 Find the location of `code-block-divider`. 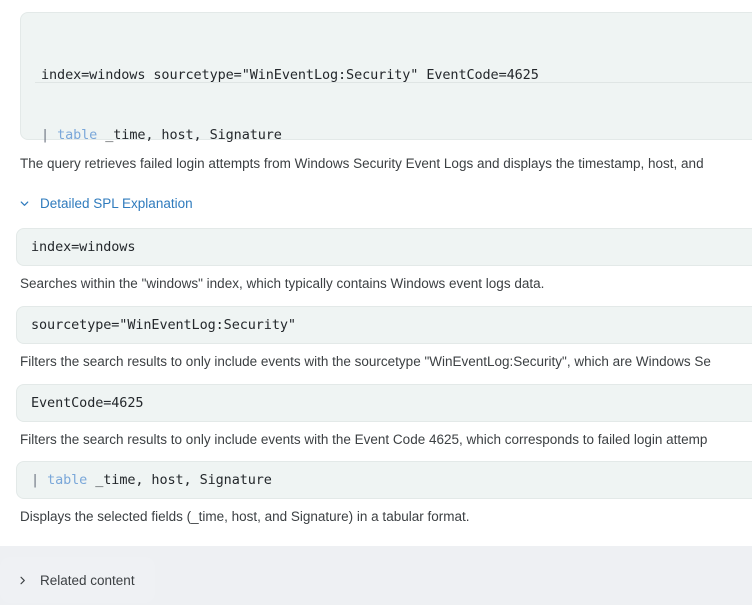

code-block-divider is located at coordinates (393, 82).